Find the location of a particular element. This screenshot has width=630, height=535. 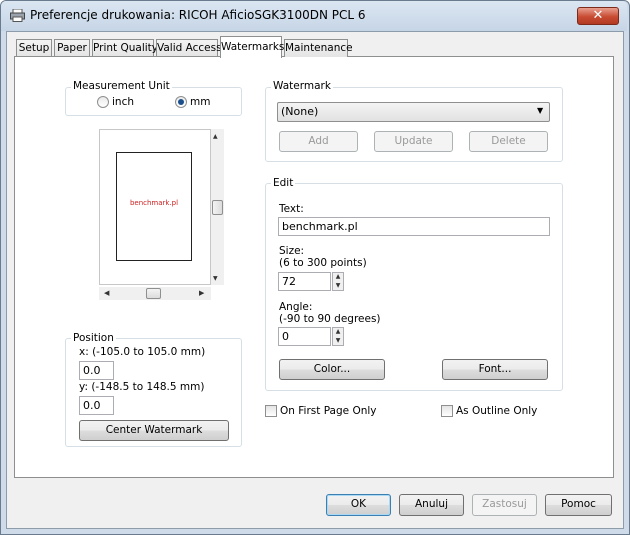

outline-only-label: As Outline Only is located at coordinates (497, 411).